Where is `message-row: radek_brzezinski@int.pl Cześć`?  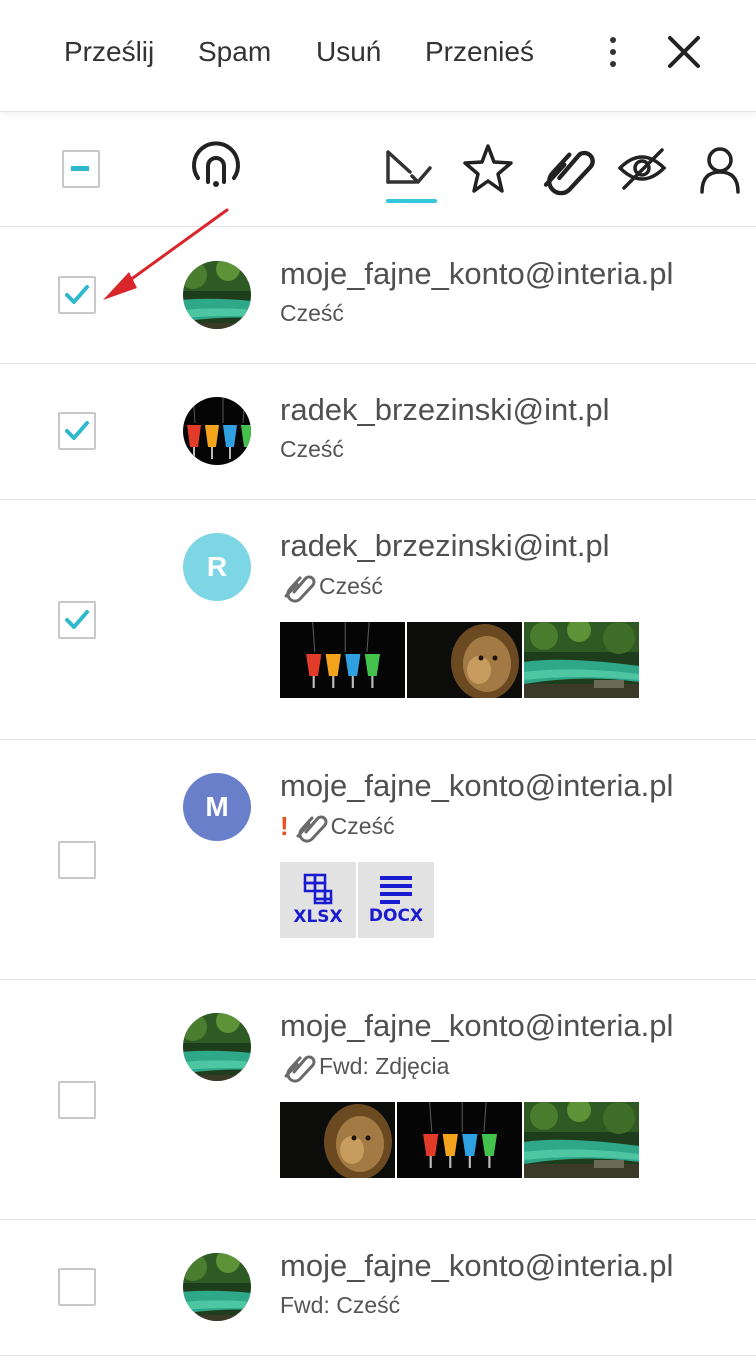
message-row: radek_brzezinski@int.pl Cześć is located at coordinates (378, 432).